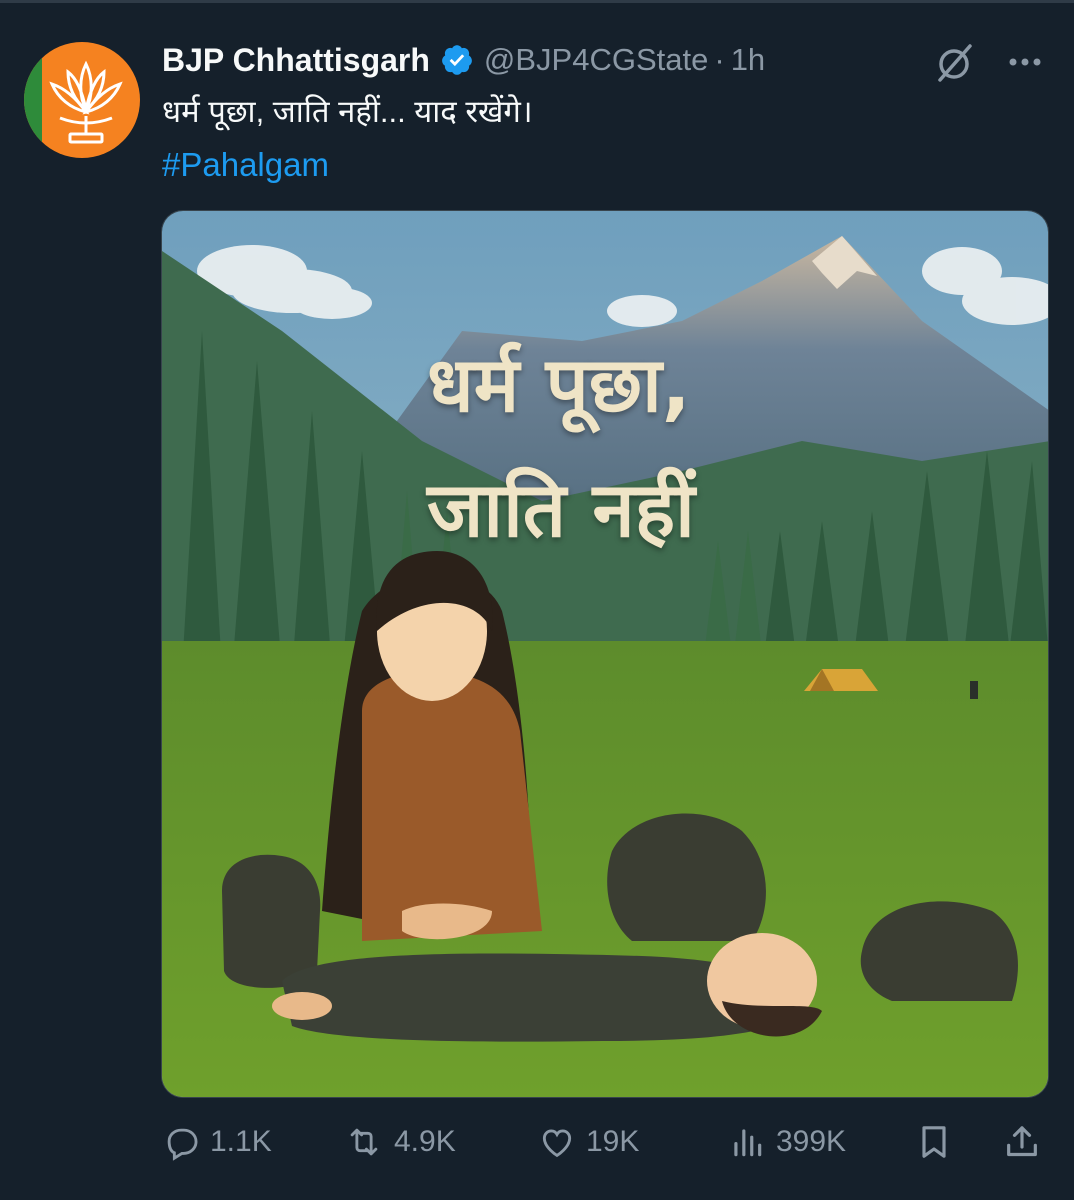  What do you see at coordinates (537, 1142) in the screenshot?
I see `action-bar: 1.1K 4.9K 19K 399K` at bounding box center [537, 1142].